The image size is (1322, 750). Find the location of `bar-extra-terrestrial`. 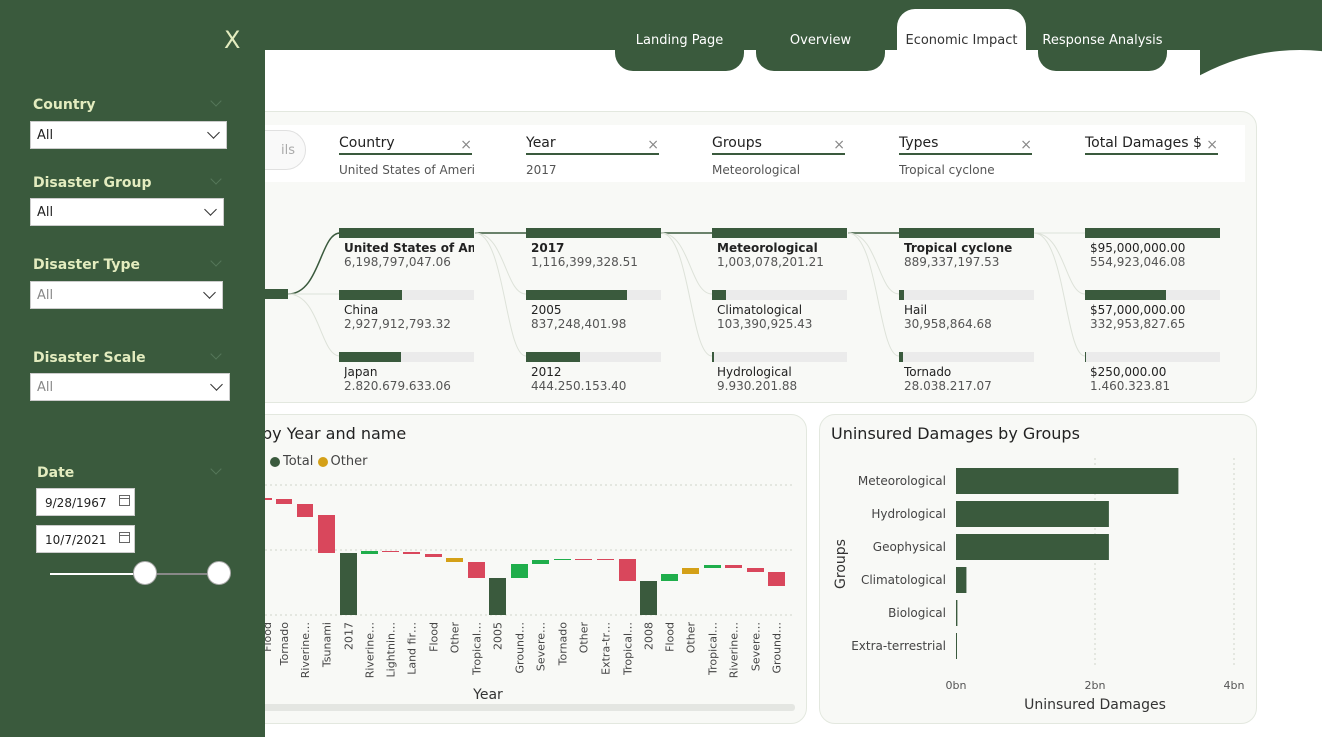

bar-extra-terrestrial is located at coordinates (956, 646).